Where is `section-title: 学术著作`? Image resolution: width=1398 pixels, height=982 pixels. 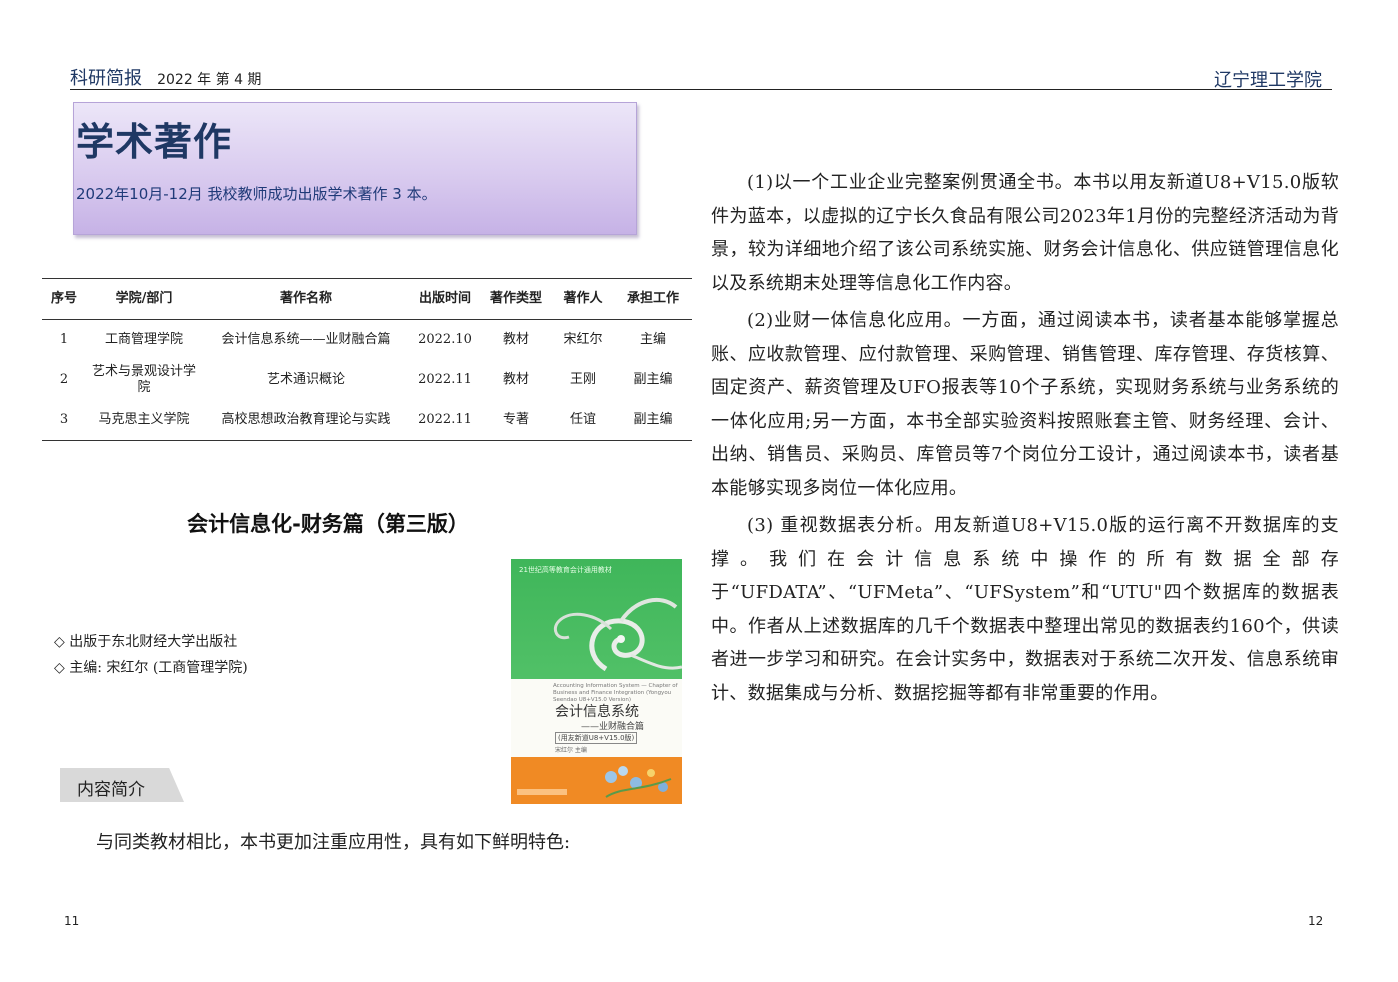 section-title: 学术著作 is located at coordinates (154, 142).